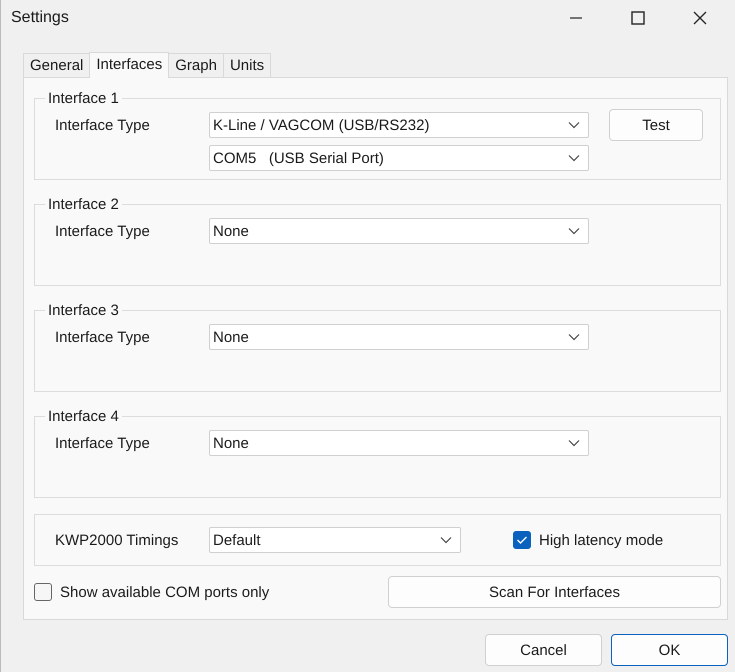 The height and width of the screenshot is (672, 735). Describe the element at coordinates (129, 65) in the screenshot. I see `tab: Interfaces` at that location.